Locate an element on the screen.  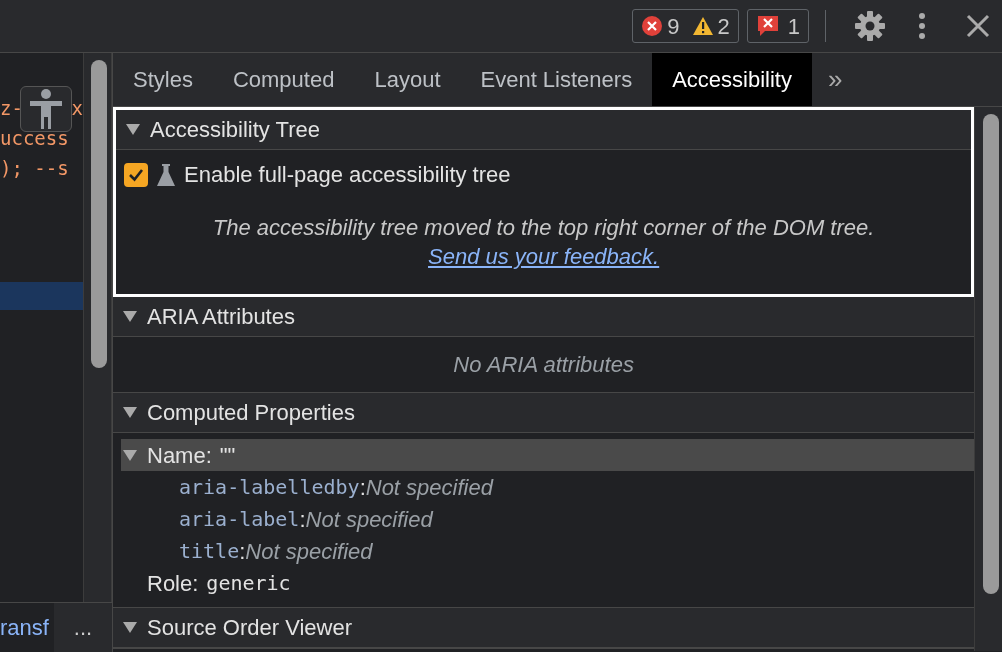
issue-counter: 9 2 is located at coordinates (685, 26).